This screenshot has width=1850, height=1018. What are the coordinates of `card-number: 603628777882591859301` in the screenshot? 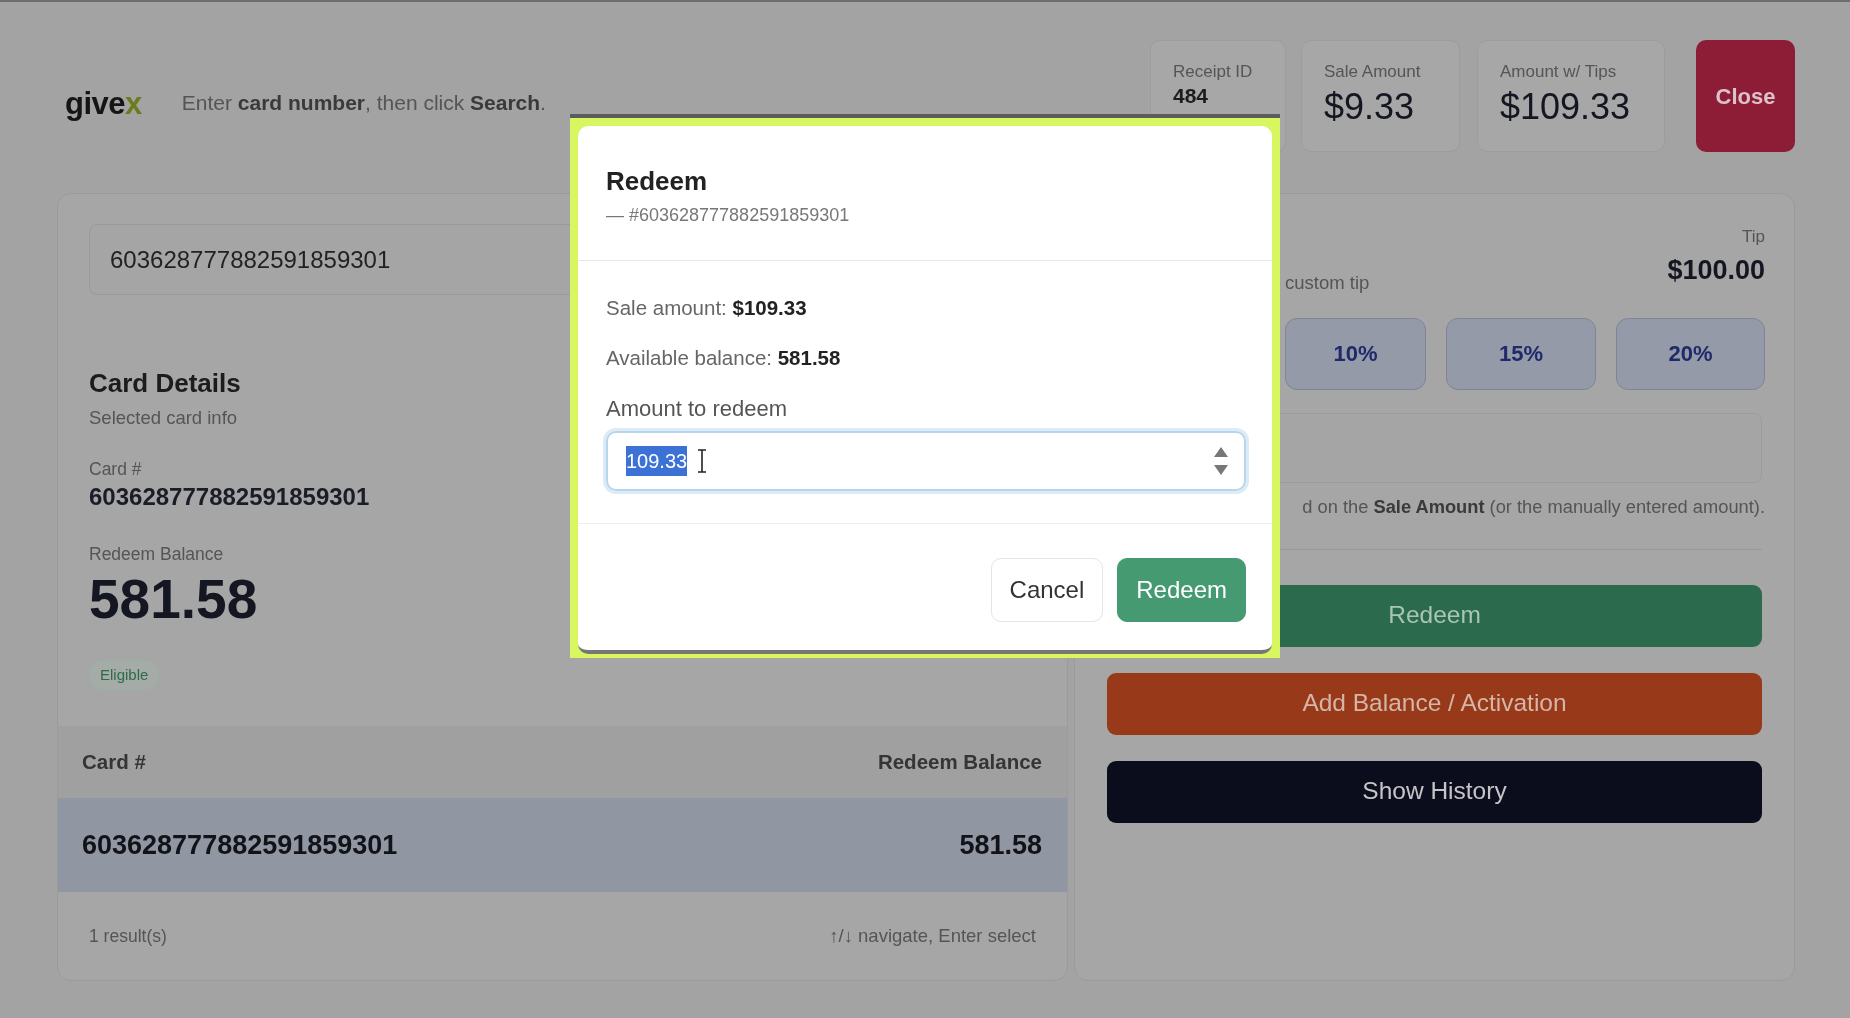 It's located at (229, 498).